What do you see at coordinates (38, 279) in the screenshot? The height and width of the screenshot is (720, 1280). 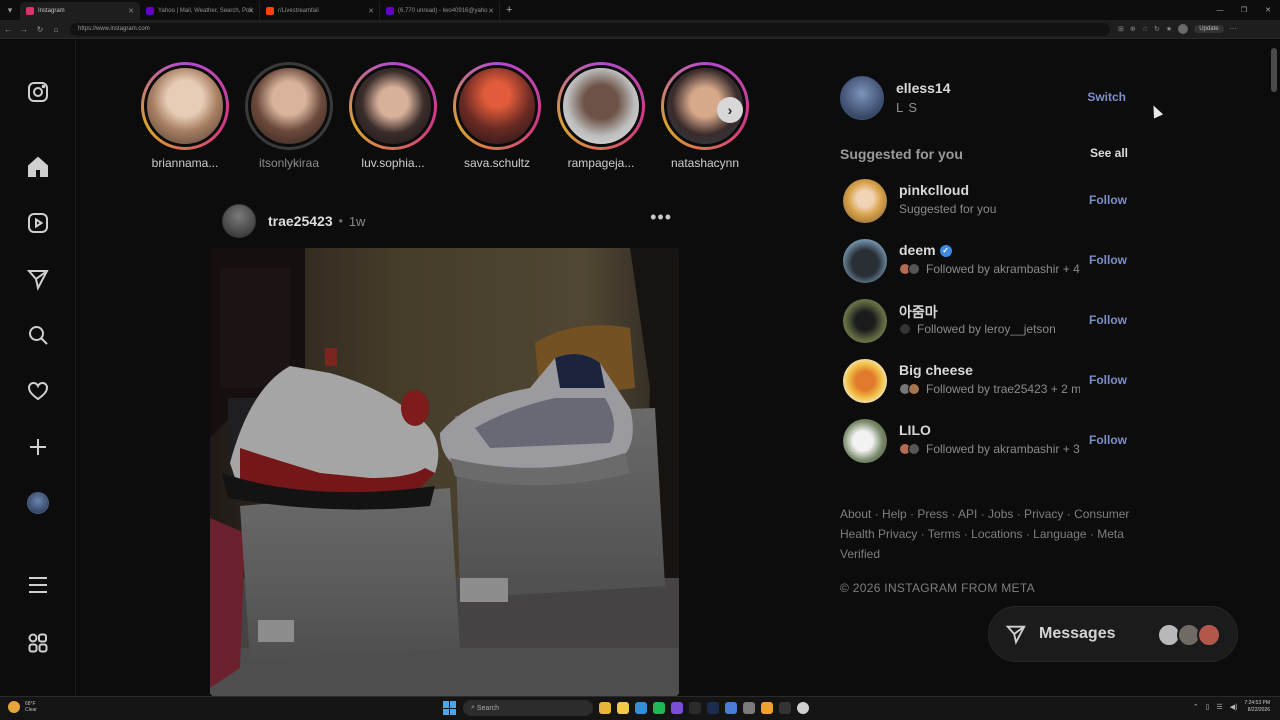 I see `direct-messages-icon` at bounding box center [38, 279].